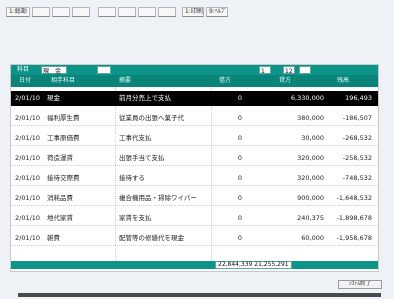  I want to click on row-balance: -748,532, so click(357, 178).